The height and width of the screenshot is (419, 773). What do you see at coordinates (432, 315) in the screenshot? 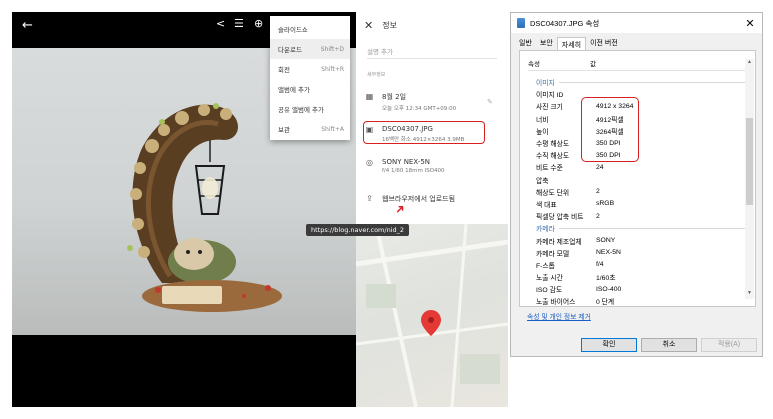
I see `location-map` at bounding box center [432, 315].